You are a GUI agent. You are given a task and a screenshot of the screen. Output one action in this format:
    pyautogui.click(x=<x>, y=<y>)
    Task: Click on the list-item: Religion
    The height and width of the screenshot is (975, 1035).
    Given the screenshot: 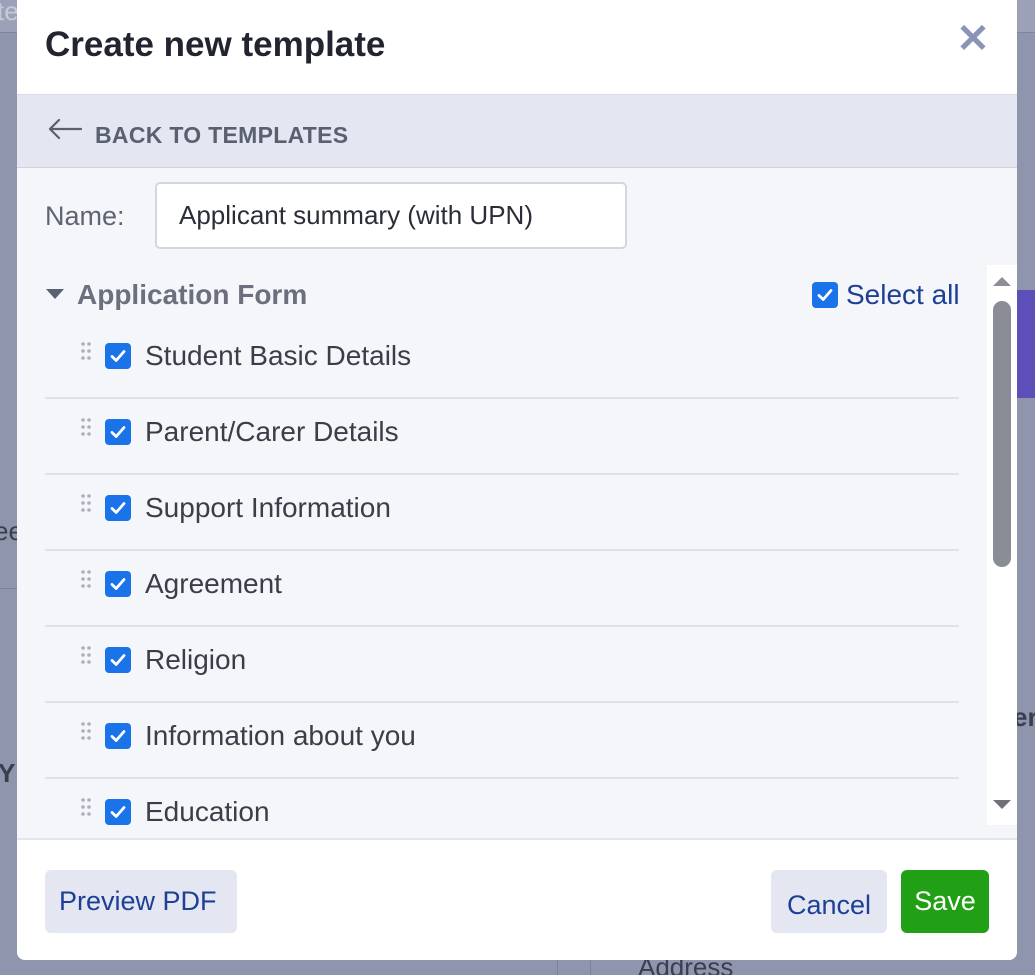 What is the action you would take?
    pyautogui.click(x=502, y=665)
    